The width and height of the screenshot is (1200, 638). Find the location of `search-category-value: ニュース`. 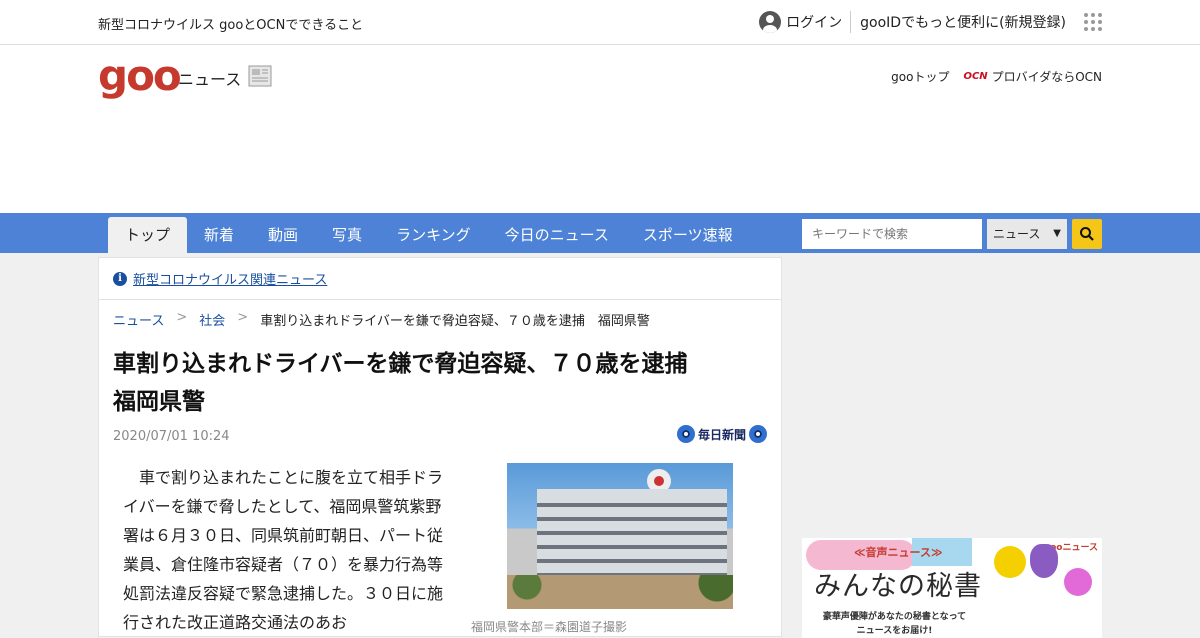

search-category-value: ニュース is located at coordinates (1017, 234).